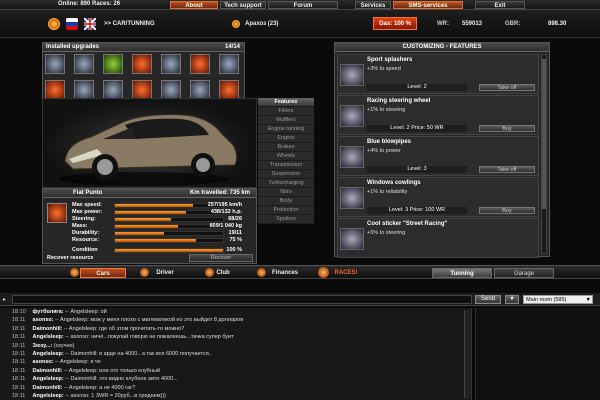  What do you see at coordinates (428, 5) in the screenshot?
I see `menu-sms-services: SMS-services` at bounding box center [428, 5].